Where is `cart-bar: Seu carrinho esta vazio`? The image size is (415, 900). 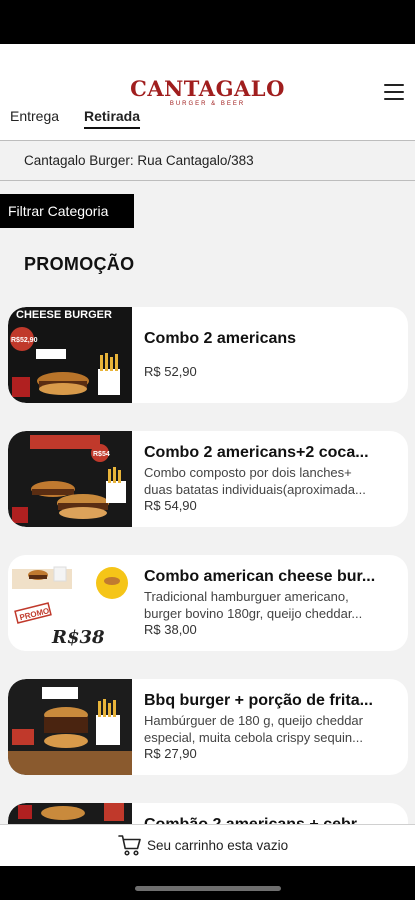
cart-bar: Seu carrinho esta vazio is located at coordinates (207, 845).